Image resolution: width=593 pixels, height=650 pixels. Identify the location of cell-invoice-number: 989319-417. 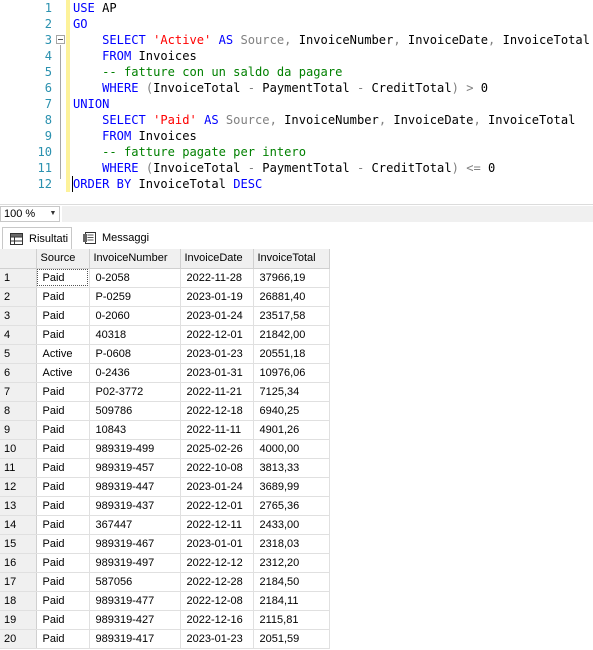
(135, 639).